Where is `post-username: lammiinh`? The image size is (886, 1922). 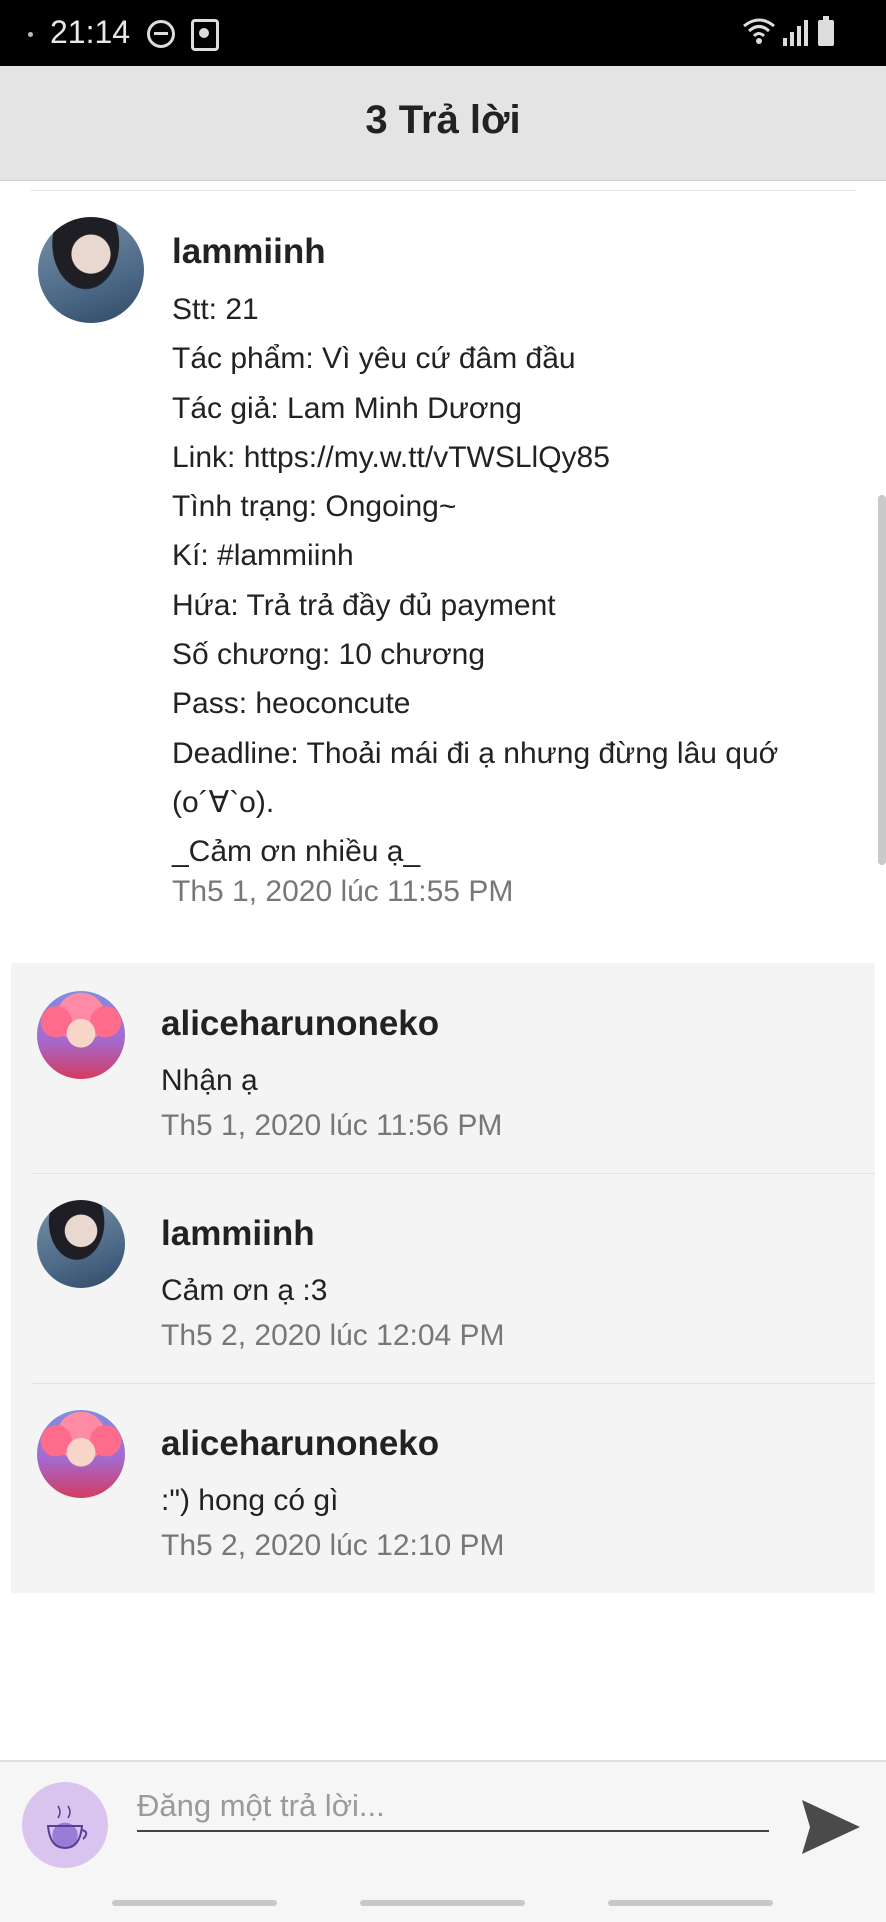
post-username: lammiinh is located at coordinates (249, 252).